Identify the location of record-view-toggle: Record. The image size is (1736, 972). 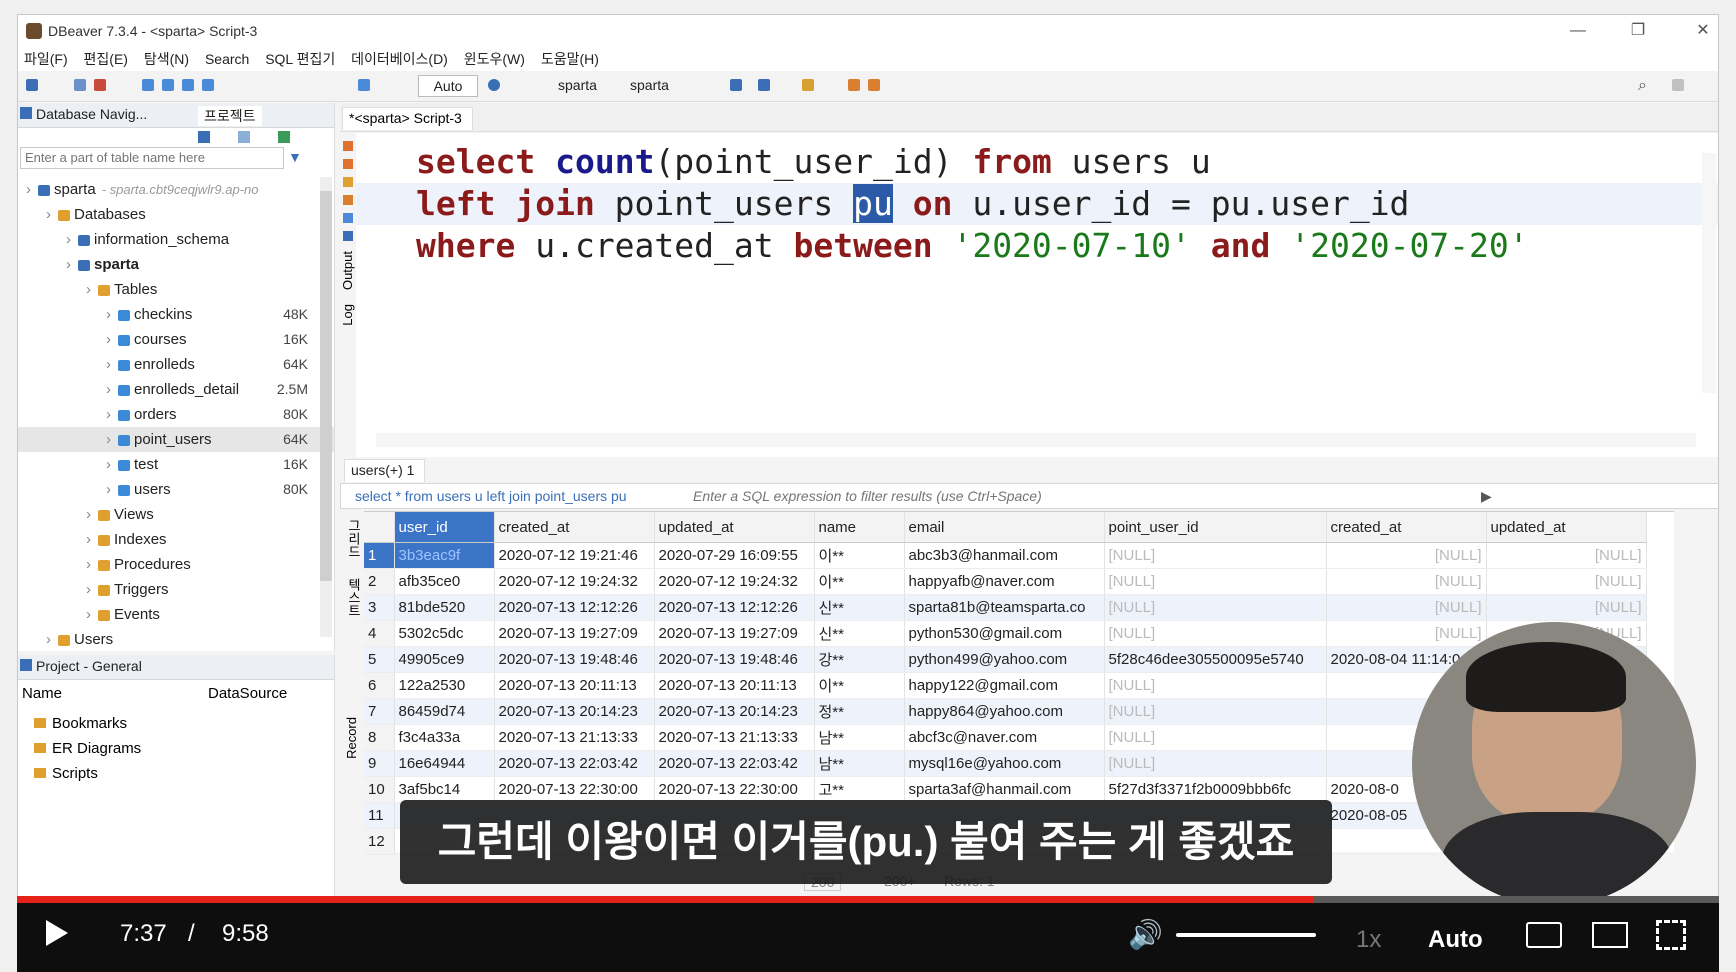
(351, 738).